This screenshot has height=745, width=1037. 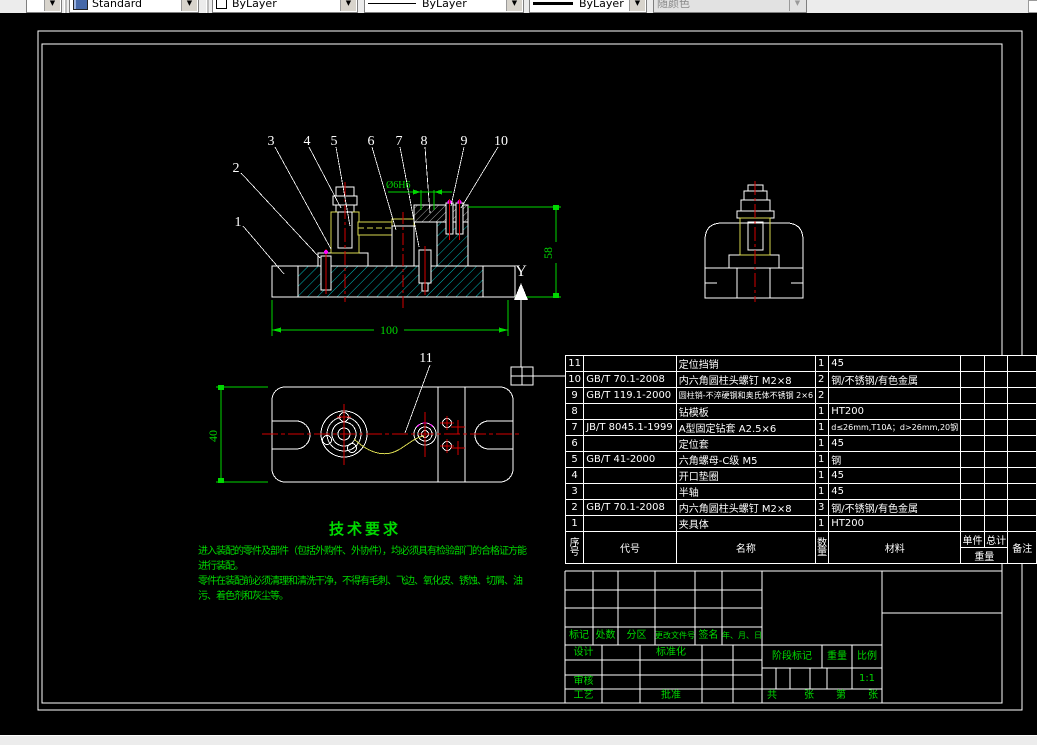 I want to click on bom-row: 5 GB/T 41-2000 六角螺母-C级 M5 1 钢, so click(x=800, y=459).